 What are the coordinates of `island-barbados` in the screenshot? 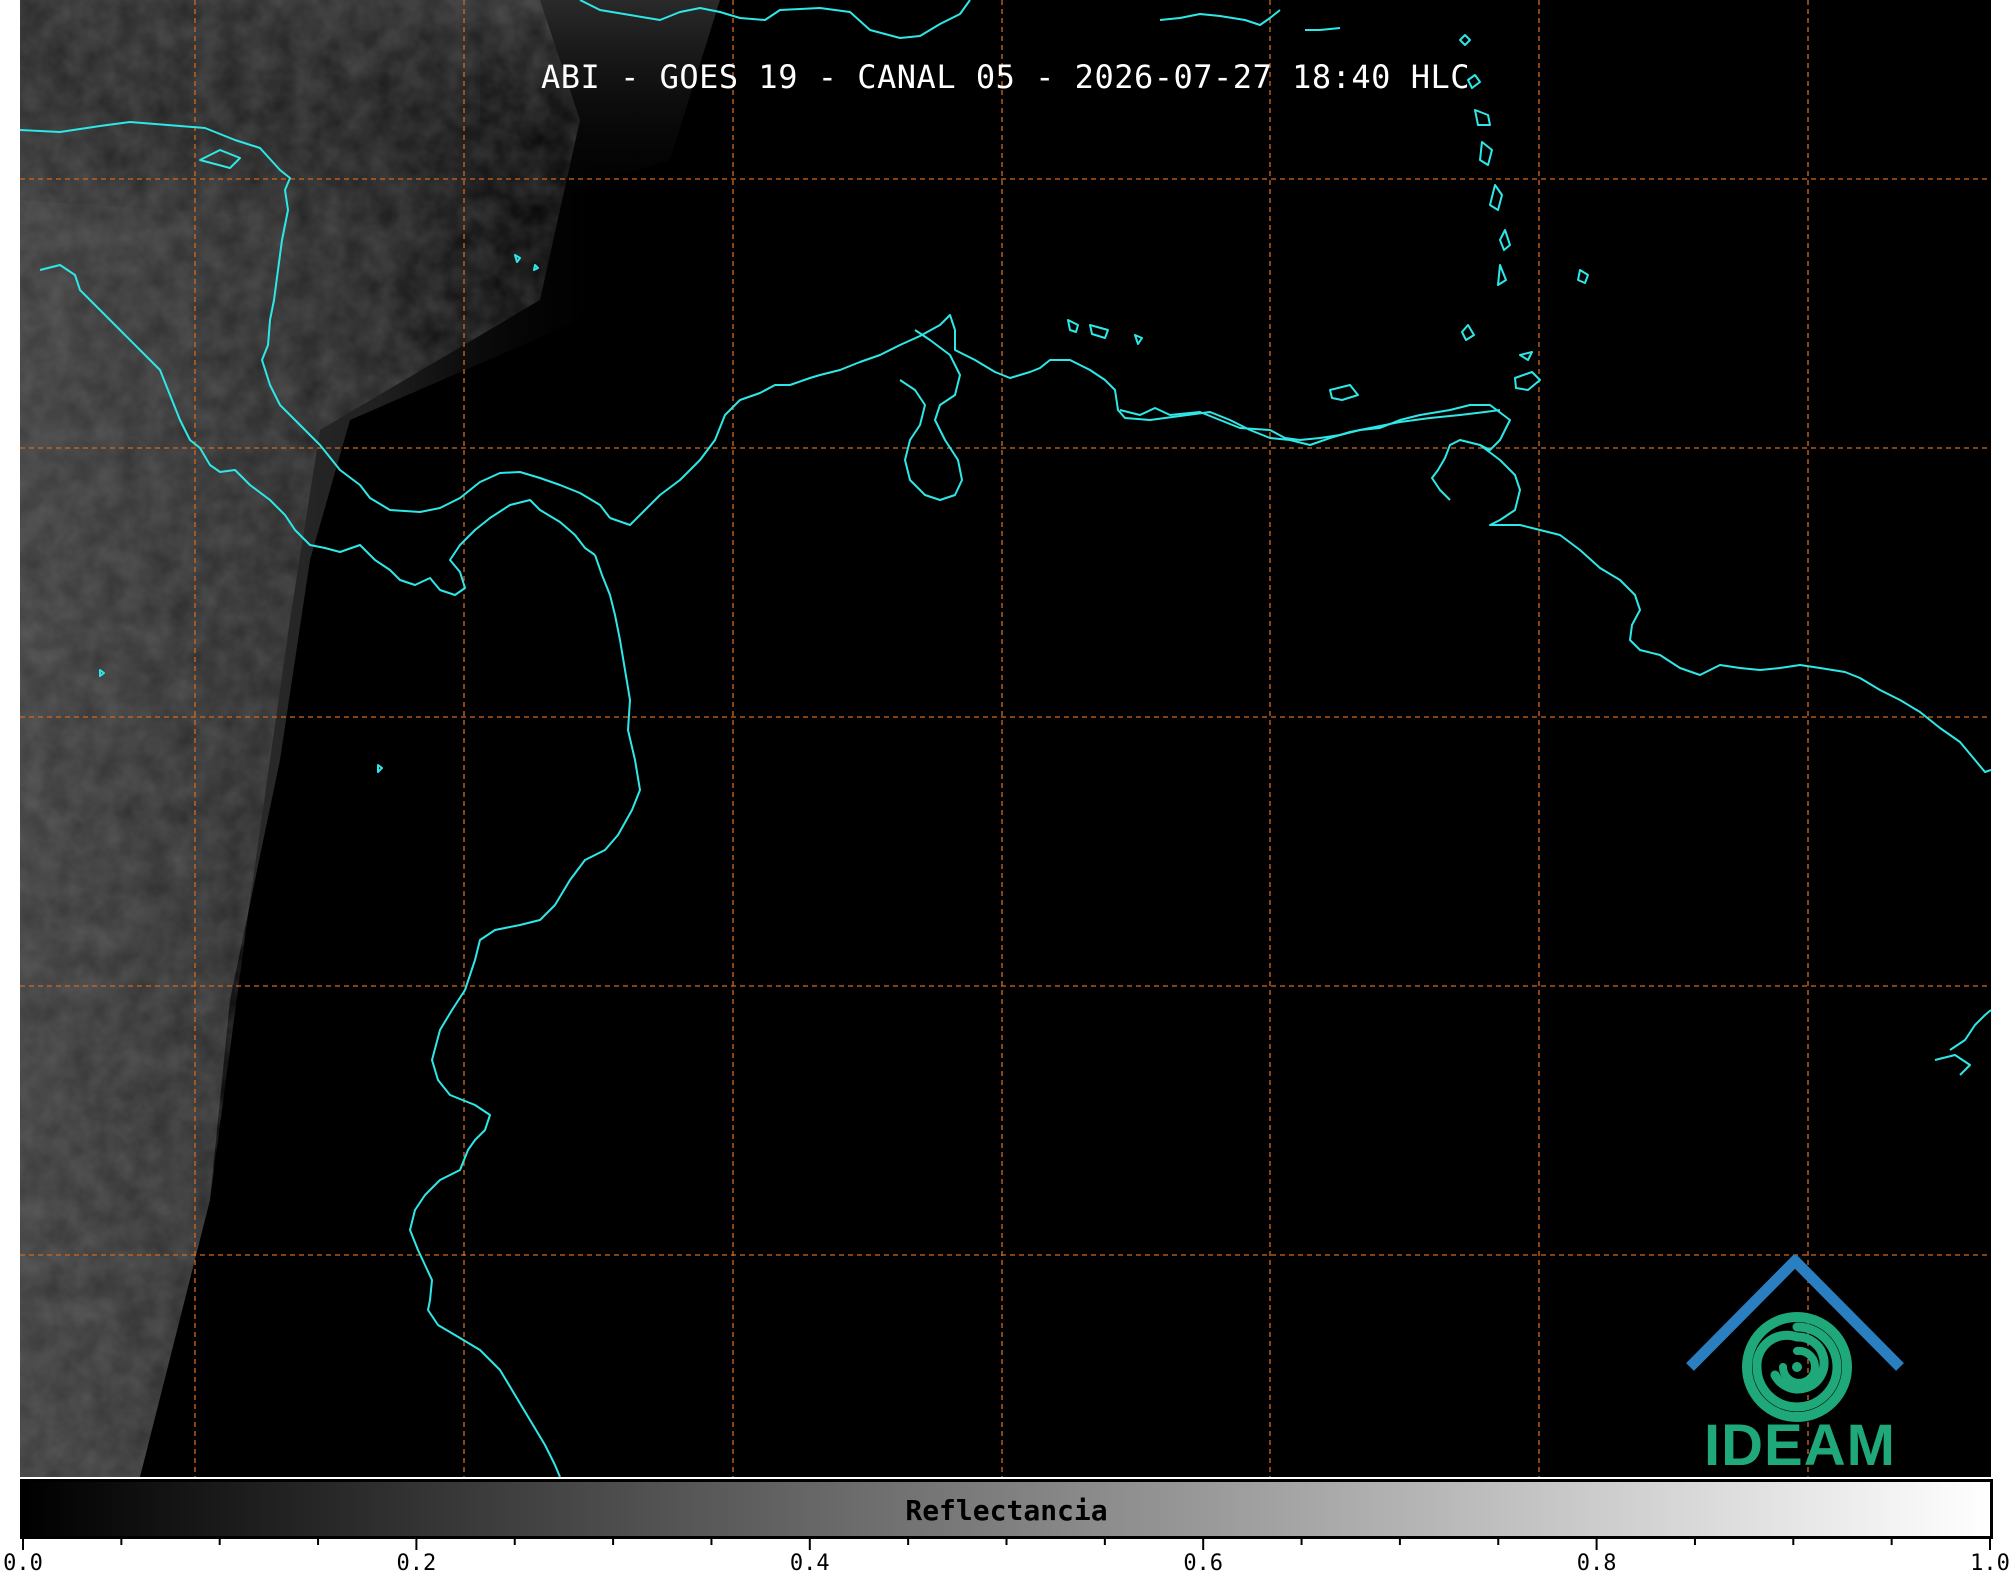 It's located at (1583, 276).